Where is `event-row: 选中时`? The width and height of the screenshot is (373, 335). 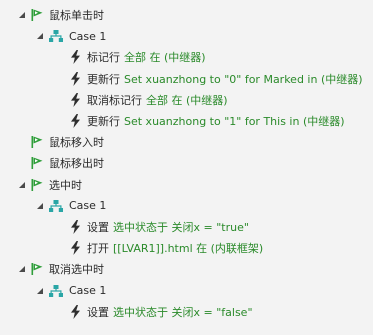 event-row: 选中时 is located at coordinates (186, 185).